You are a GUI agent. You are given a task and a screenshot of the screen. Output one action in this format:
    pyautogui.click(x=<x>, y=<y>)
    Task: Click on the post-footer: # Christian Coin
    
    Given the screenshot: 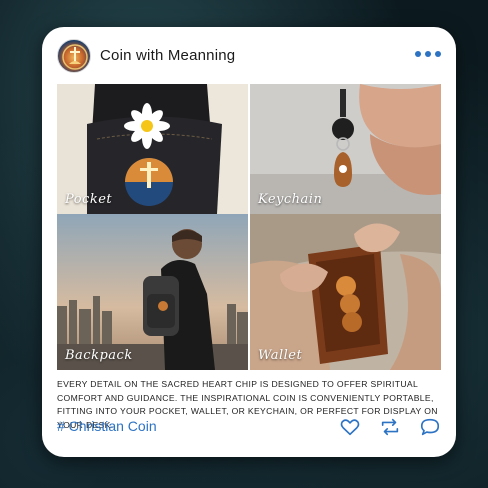 What is the action you would take?
    pyautogui.click(x=249, y=427)
    